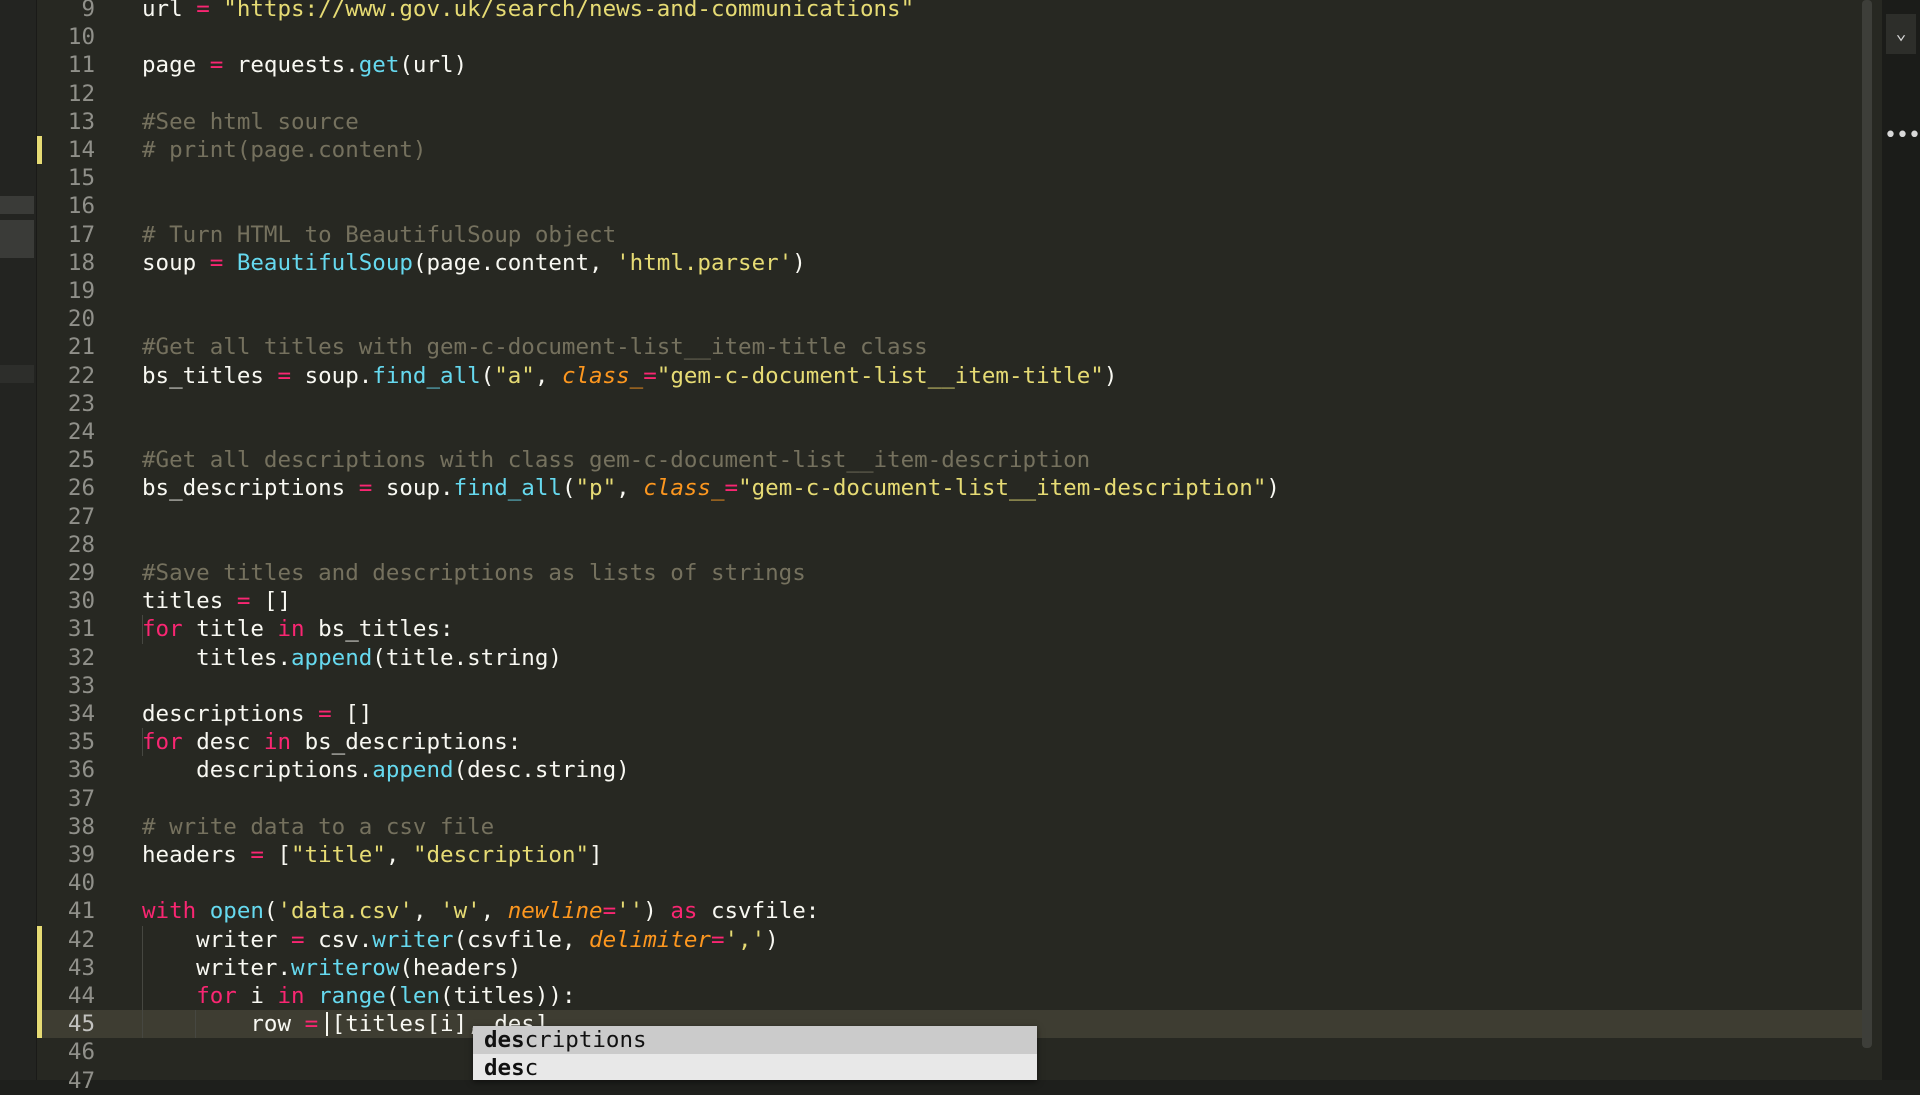 The height and width of the screenshot is (1095, 1920). Describe the element at coordinates (949, 742) in the screenshot. I see `code-line-35: 35 for desc in bs_descriptions:` at that location.